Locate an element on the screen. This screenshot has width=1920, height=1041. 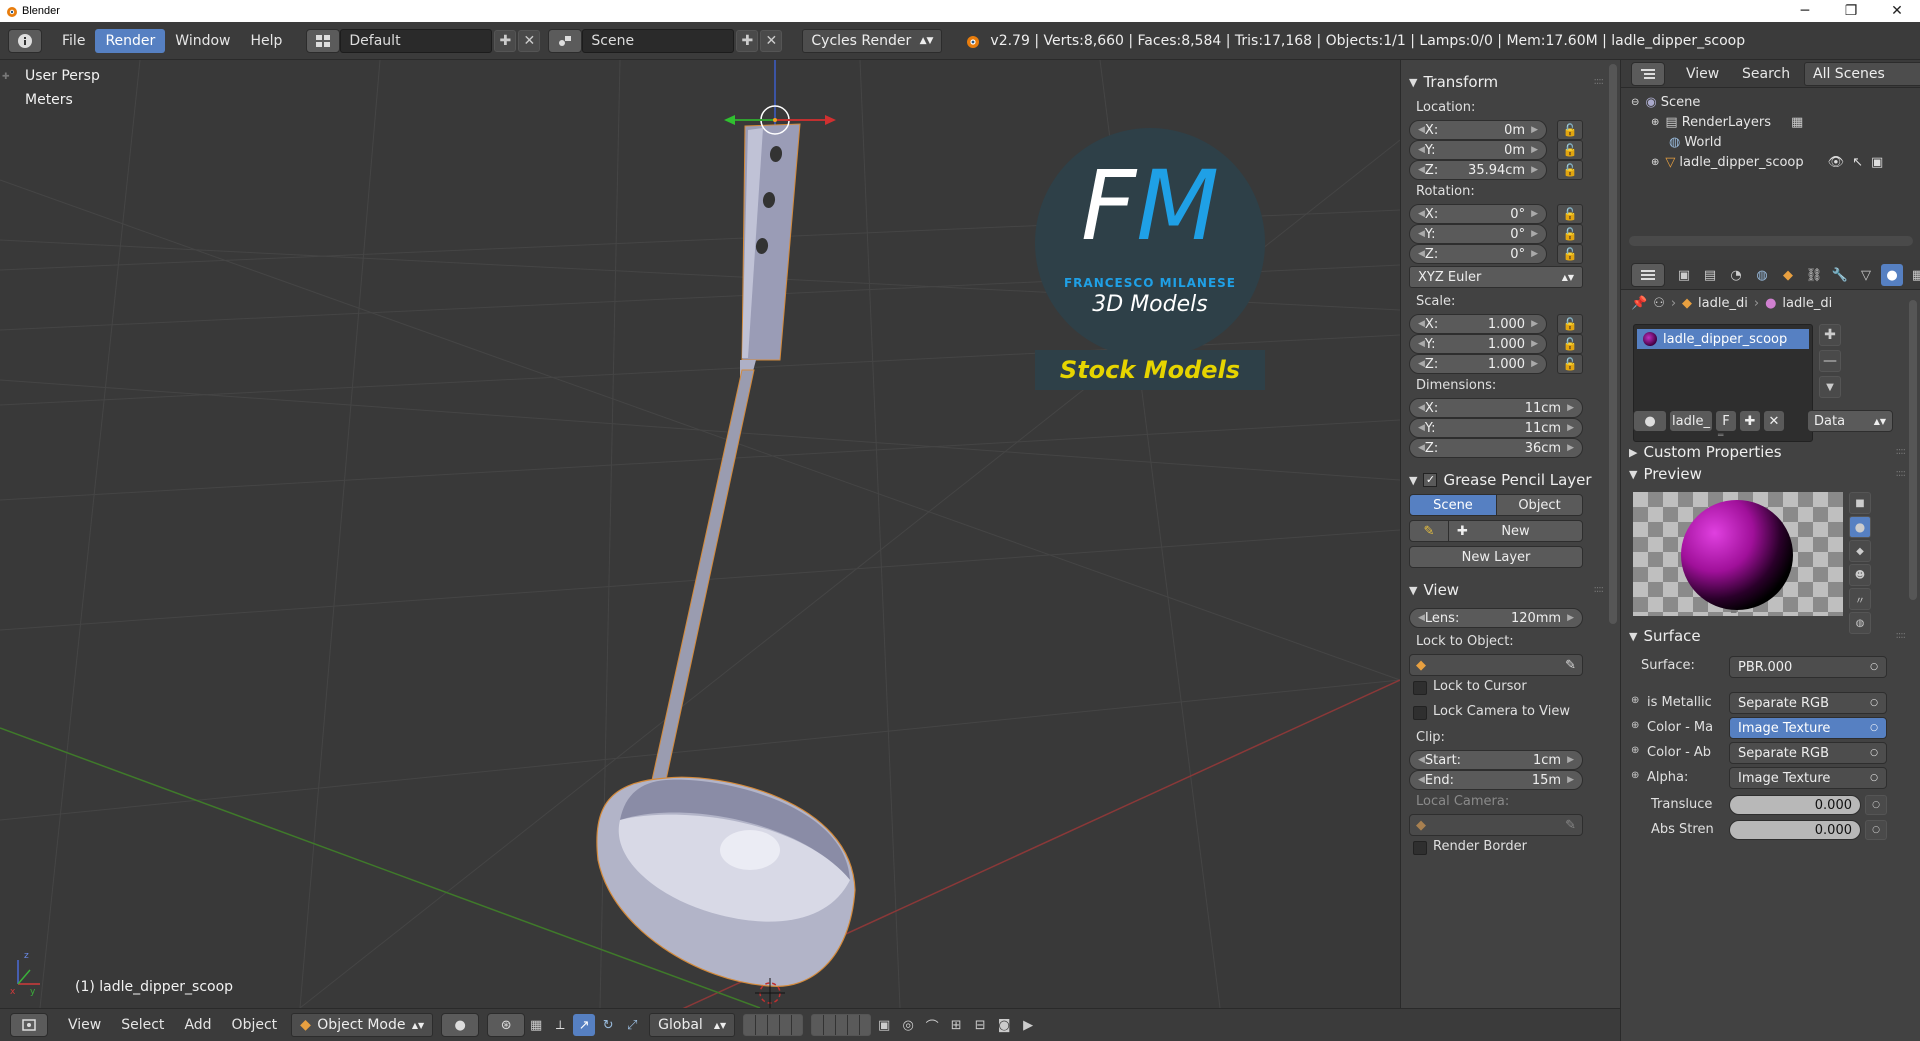
visibility-eye-icon: 👁 is located at coordinates (1836, 162).